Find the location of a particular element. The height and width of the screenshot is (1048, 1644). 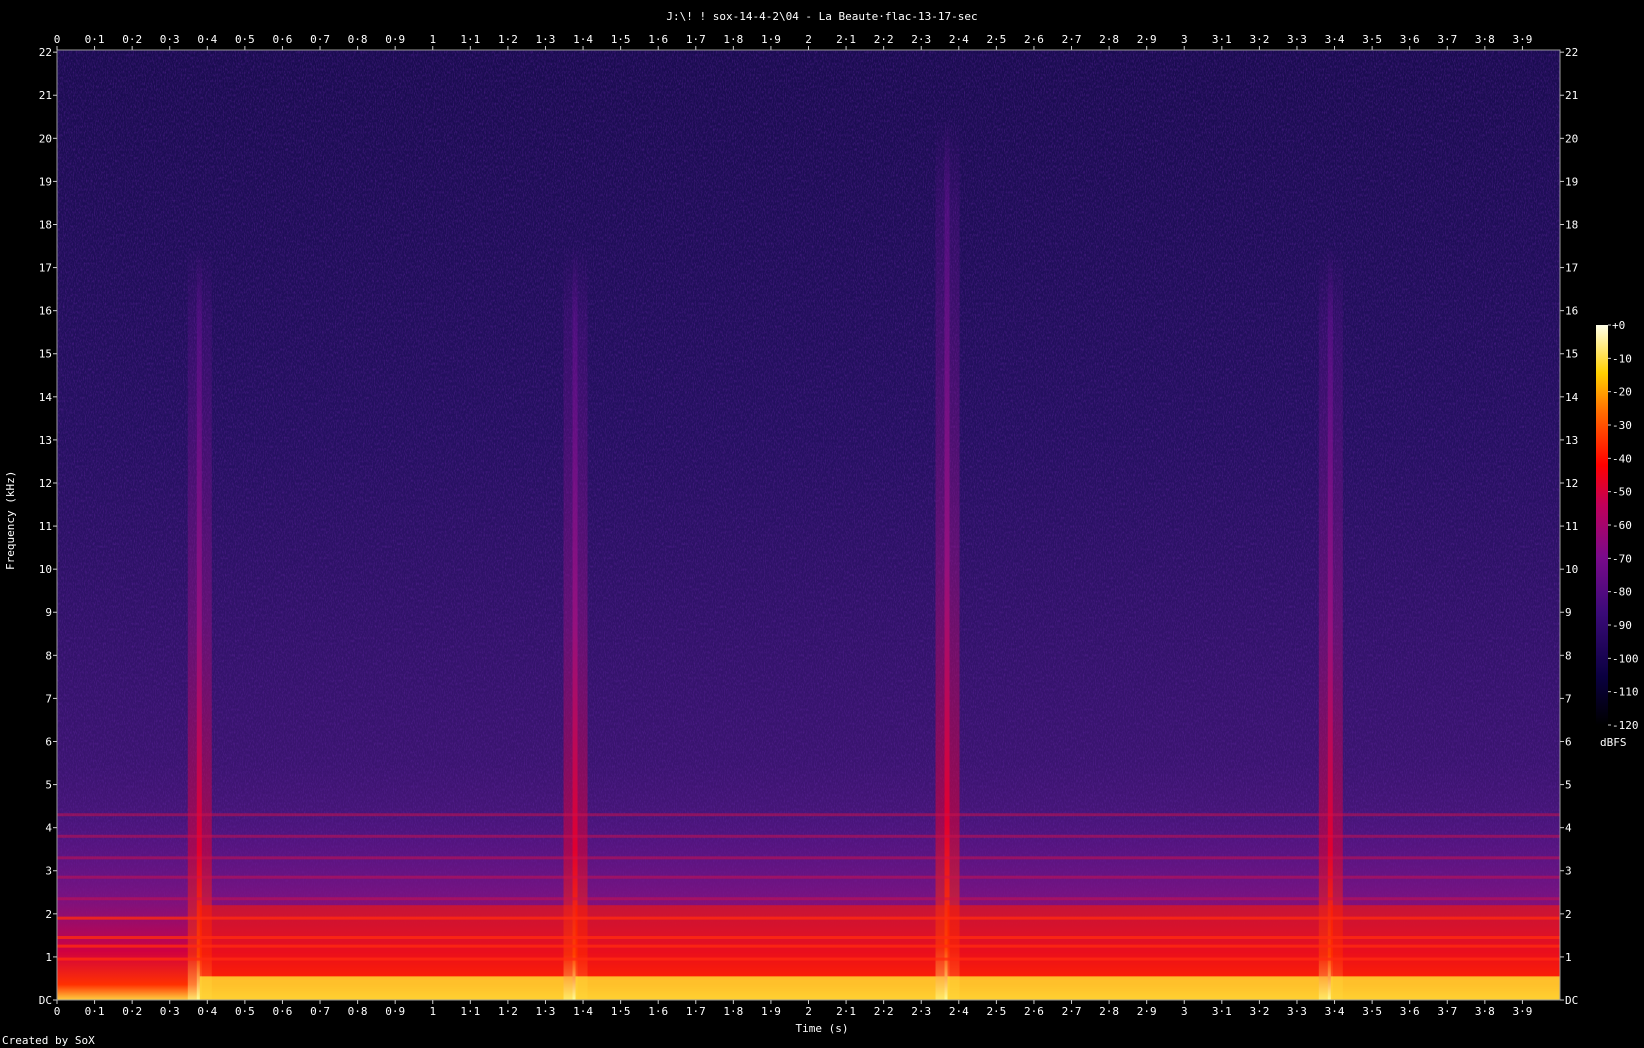

y-tick-label-right: 2 is located at coordinates (1568, 914).